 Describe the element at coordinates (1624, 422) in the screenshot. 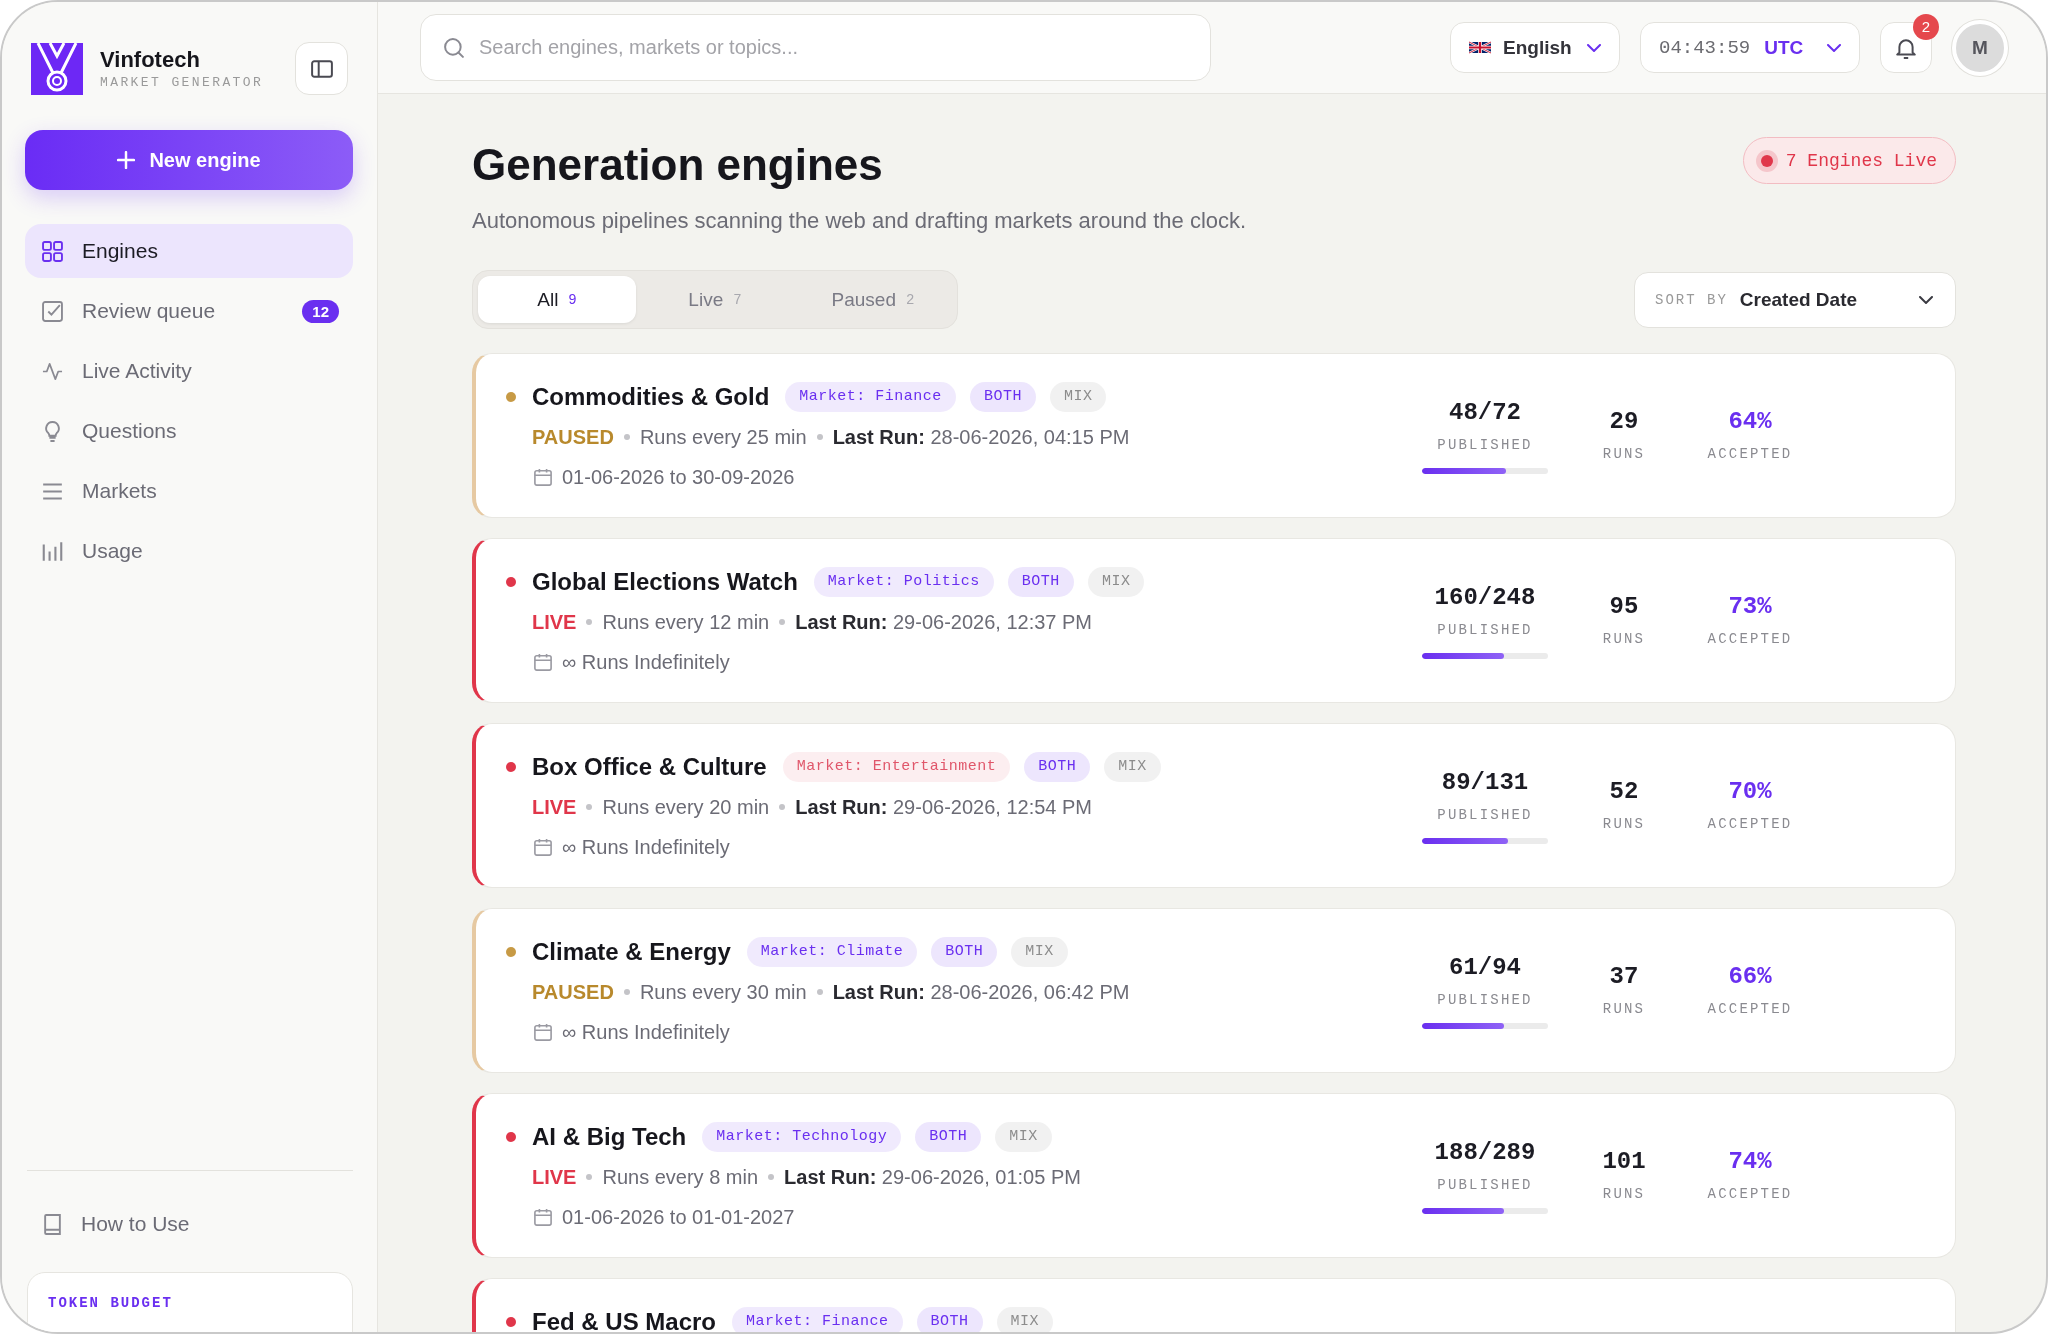

I see `runs-count: 29` at that location.